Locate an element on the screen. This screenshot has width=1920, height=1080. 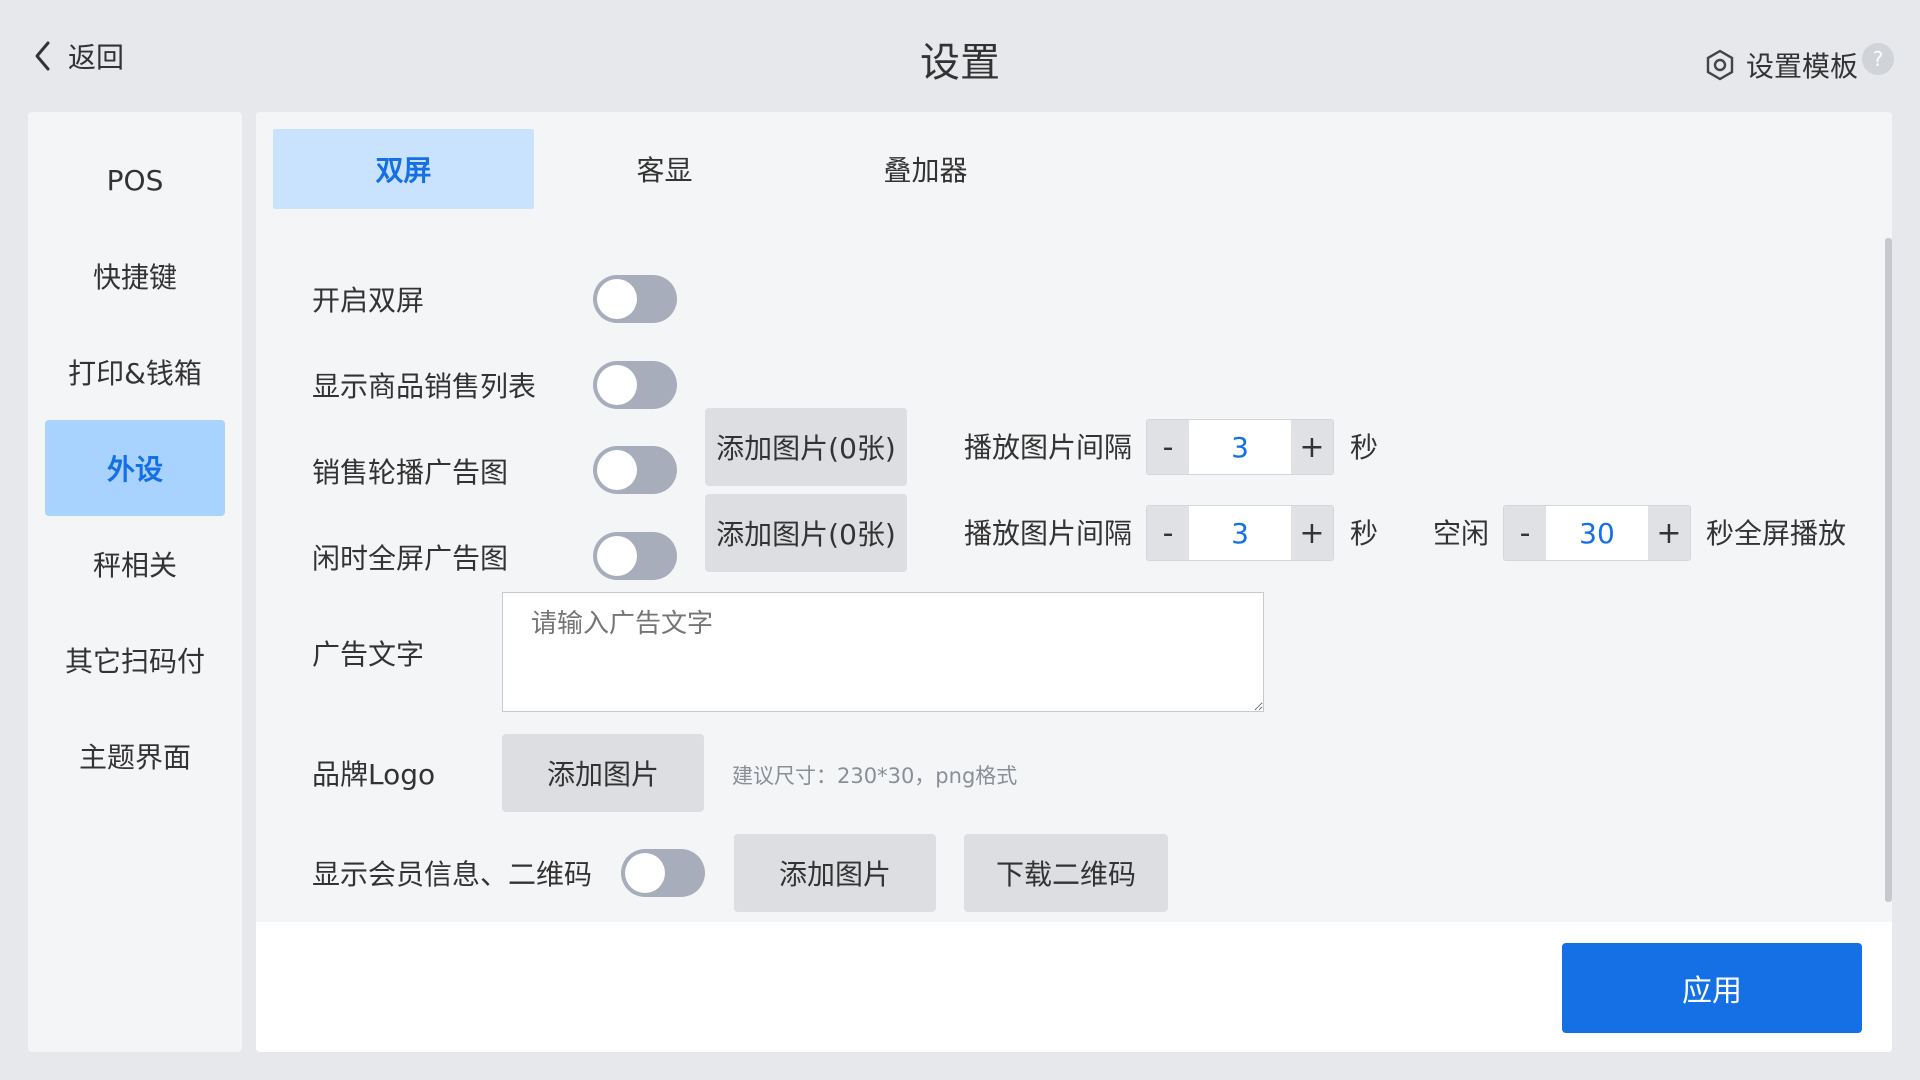
idle-seconds-value: 30 is located at coordinates (1597, 533).